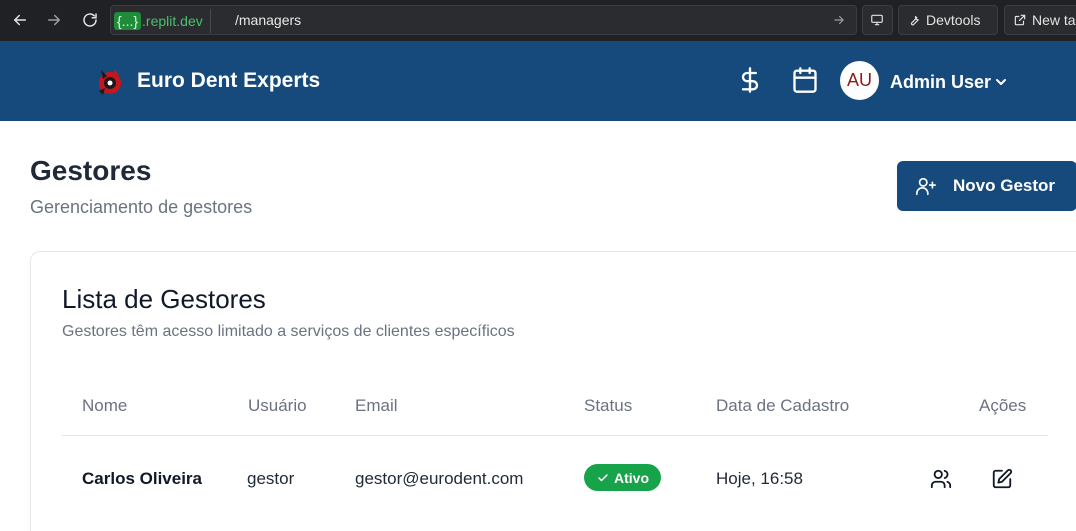  I want to click on devtools-button: Devtools, so click(948, 20).